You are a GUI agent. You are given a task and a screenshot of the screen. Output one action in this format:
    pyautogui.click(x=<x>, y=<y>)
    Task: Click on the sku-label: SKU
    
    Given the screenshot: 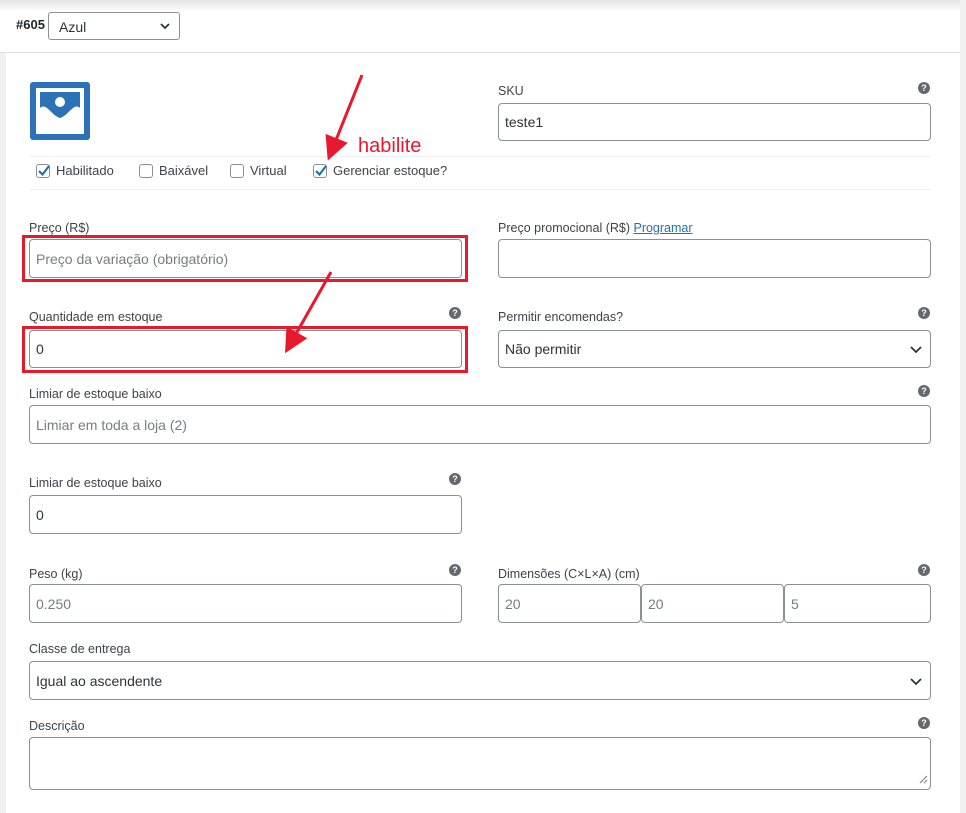 What is the action you would take?
    pyautogui.click(x=511, y=91)
    